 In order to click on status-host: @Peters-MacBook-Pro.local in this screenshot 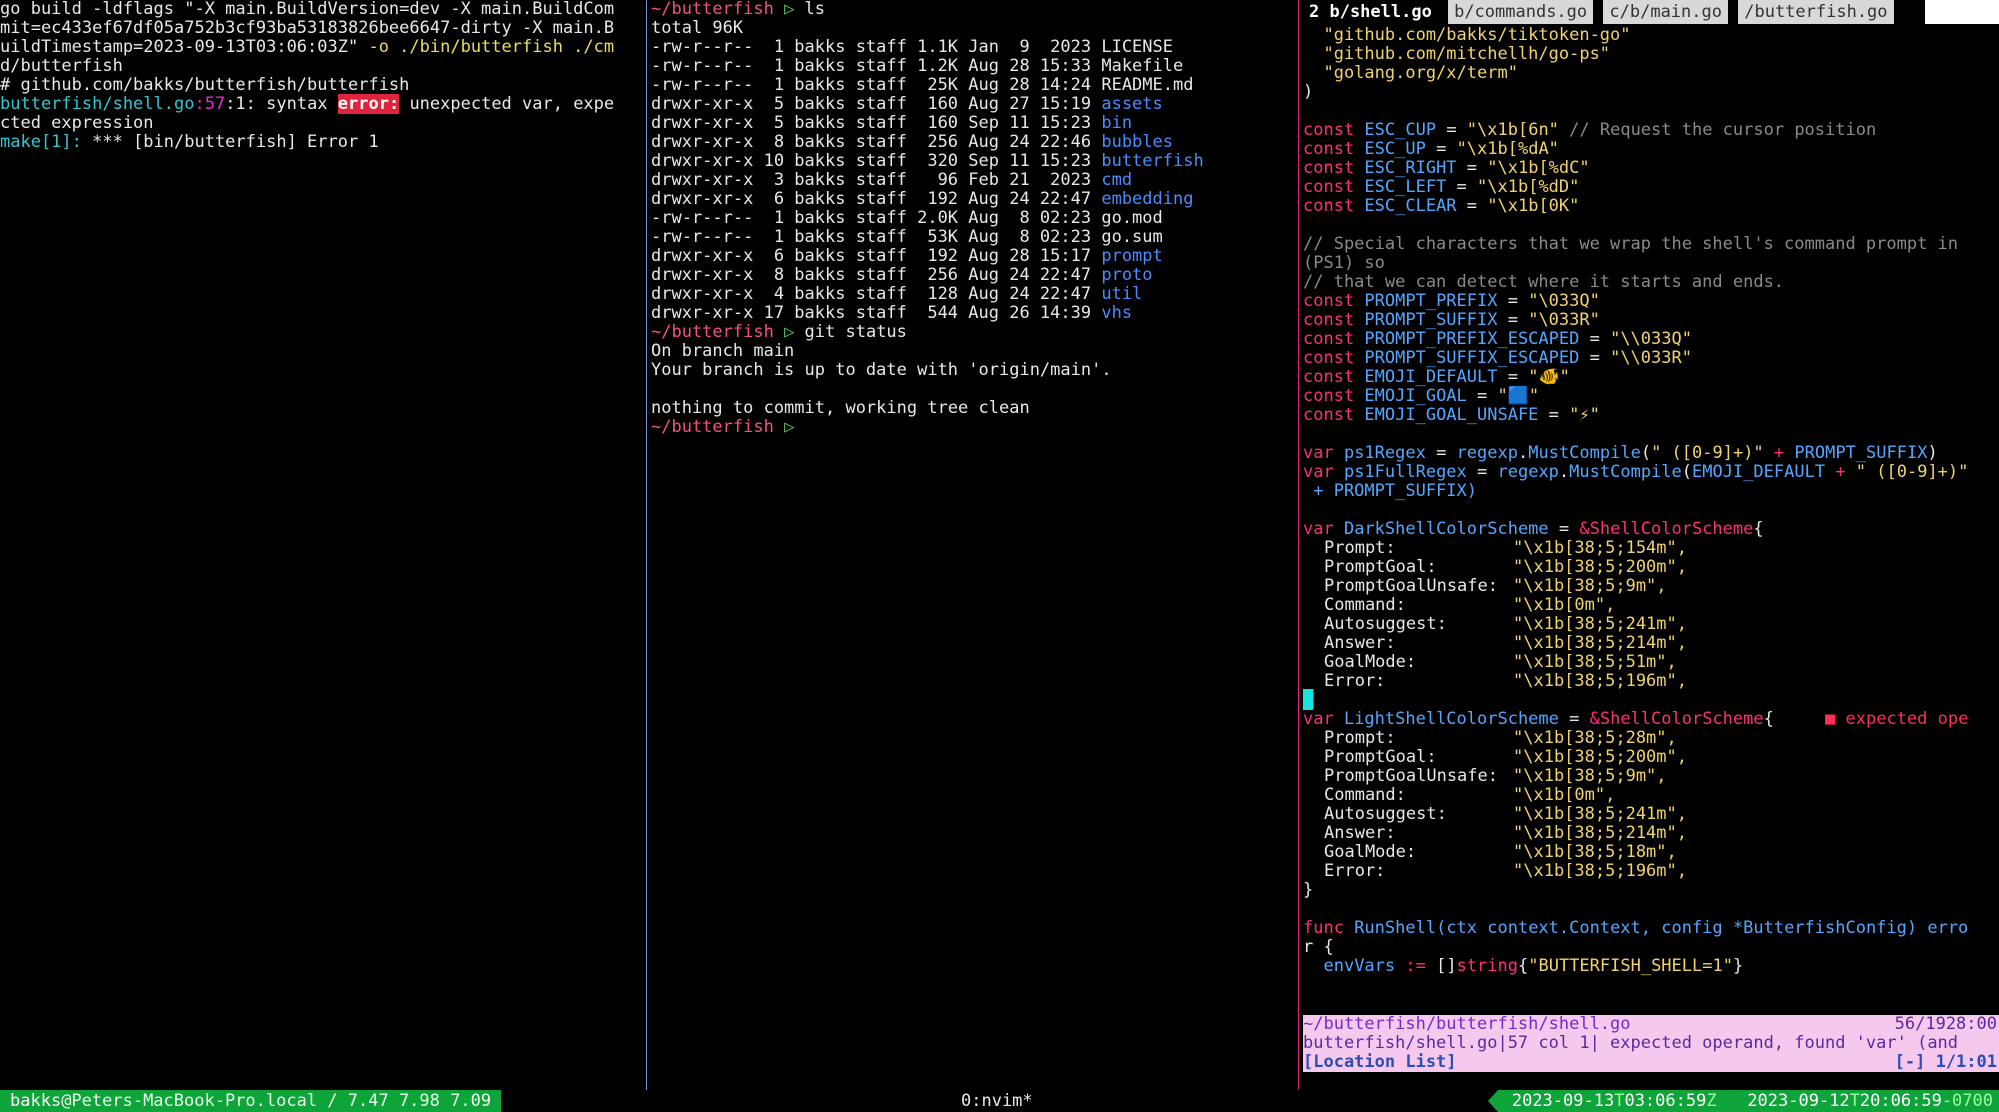, I will do `click(189, 1101)`.